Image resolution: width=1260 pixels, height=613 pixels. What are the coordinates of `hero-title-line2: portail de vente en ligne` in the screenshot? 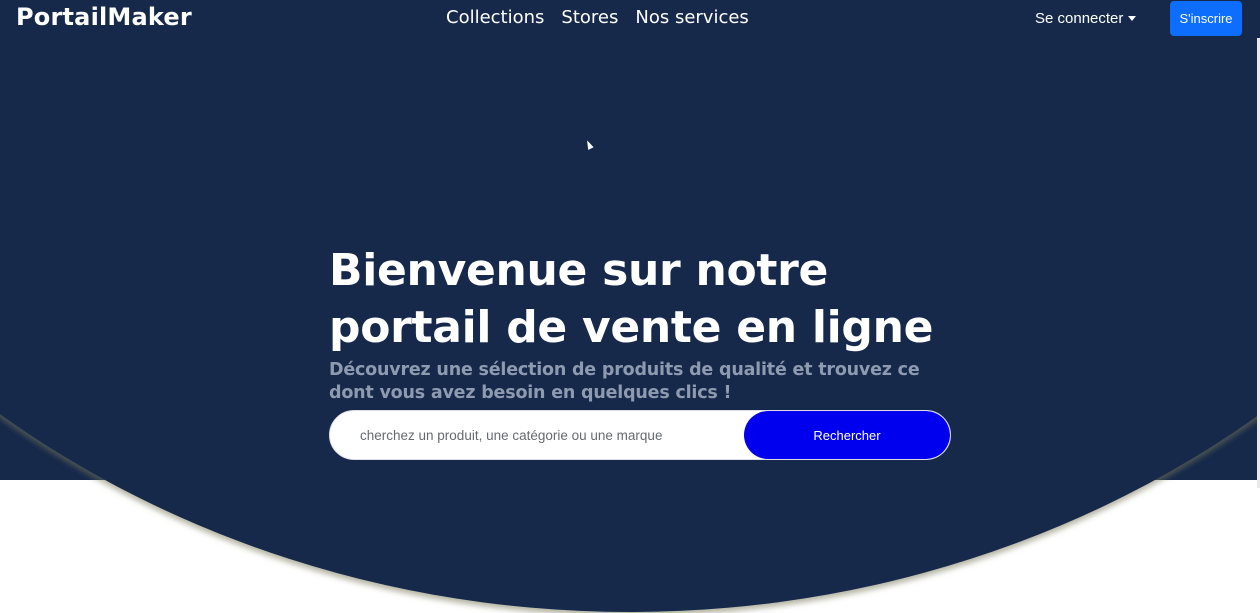 It's located at (631, 327).